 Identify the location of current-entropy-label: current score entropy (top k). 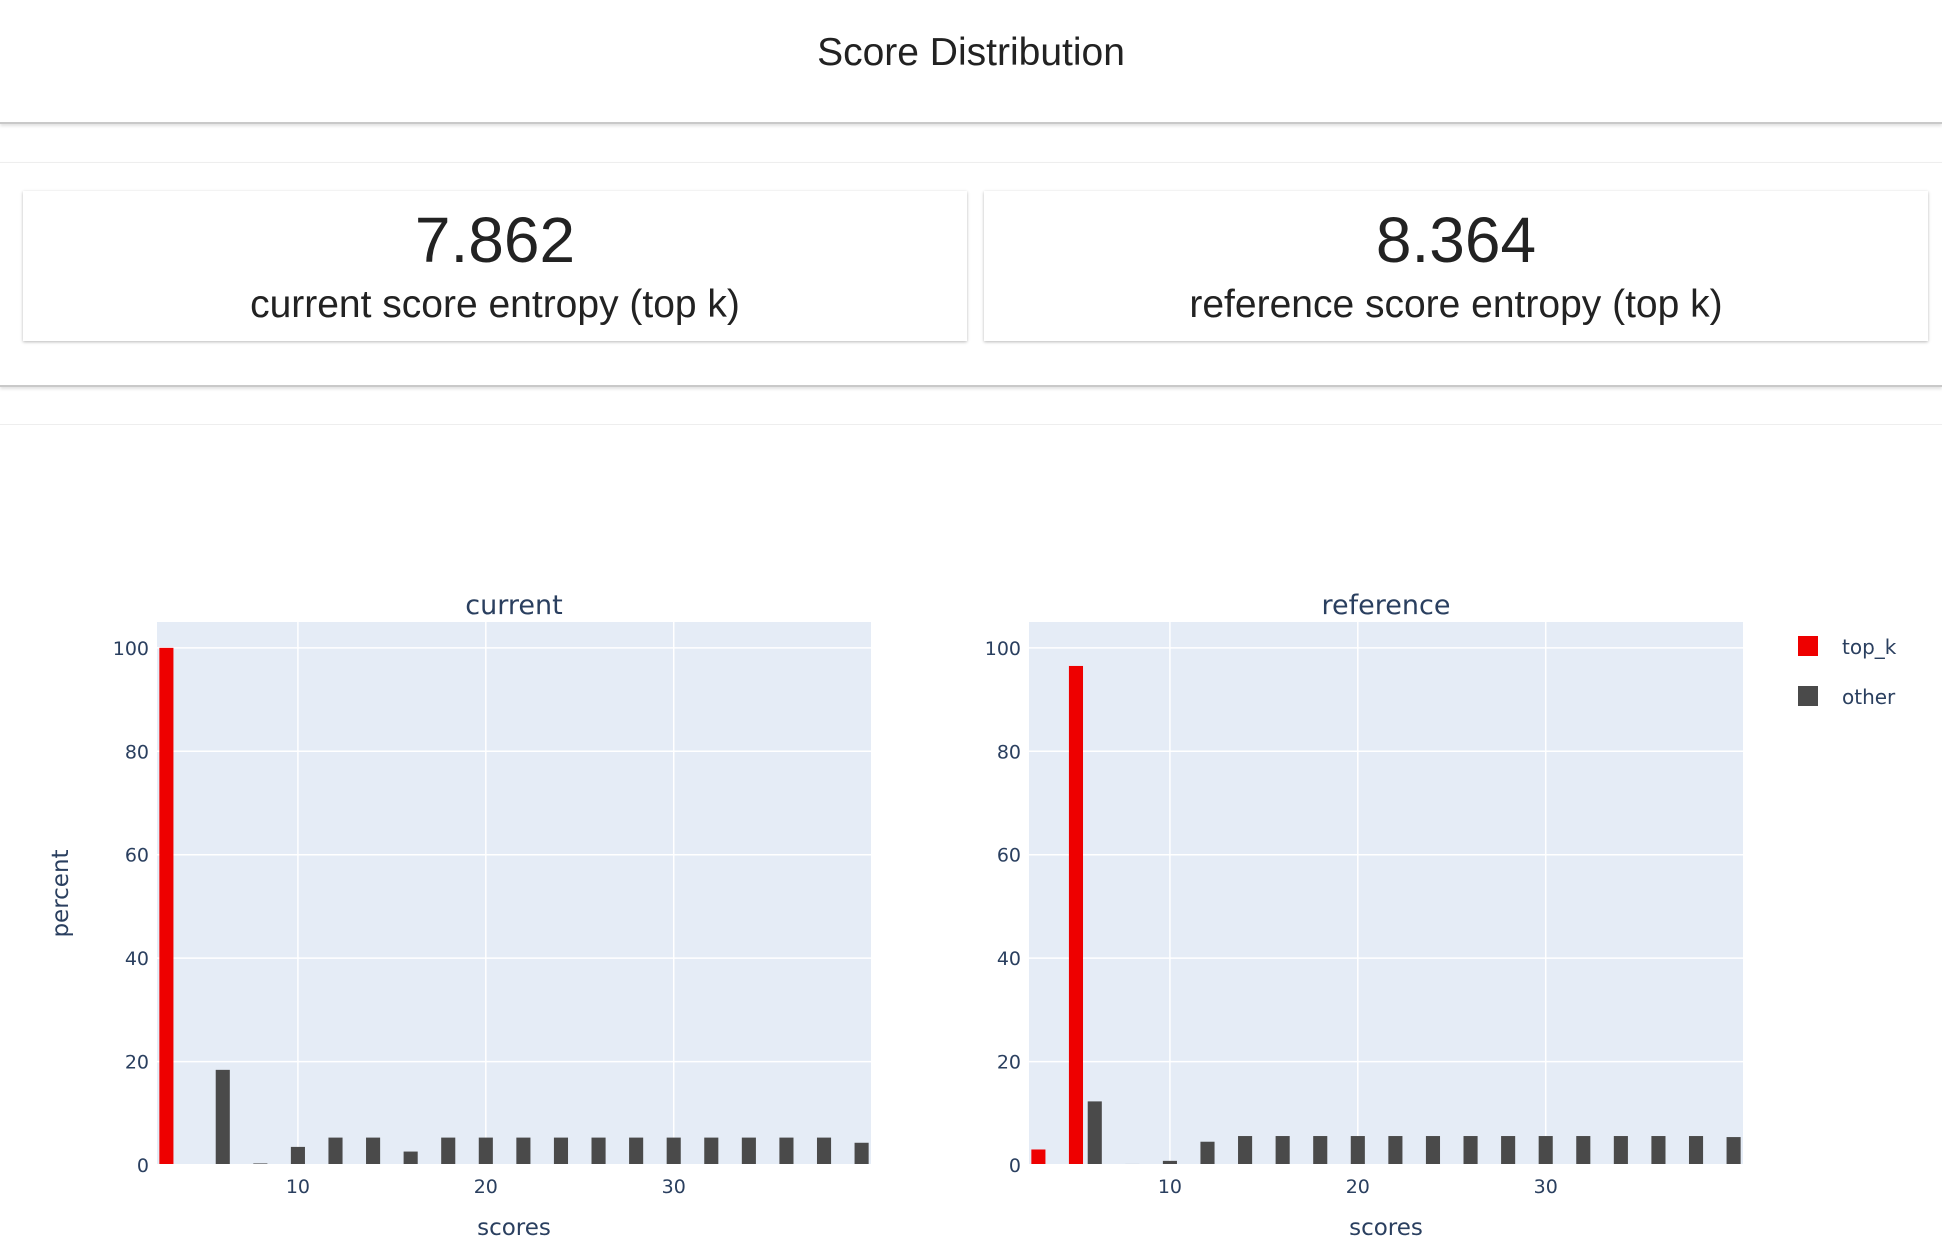
(495, 304).